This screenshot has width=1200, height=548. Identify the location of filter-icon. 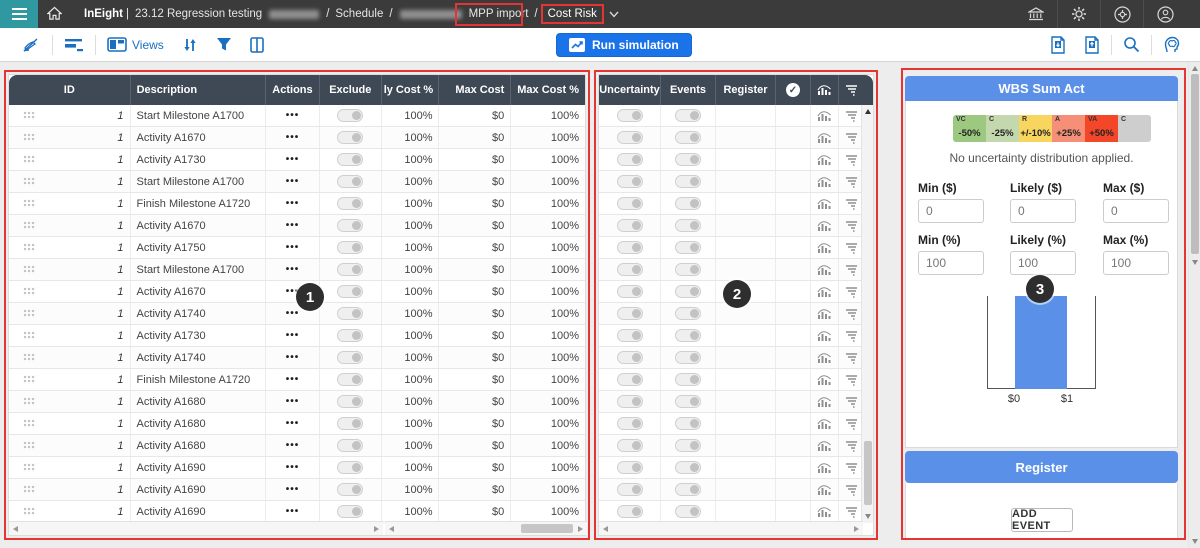
(224, 44).